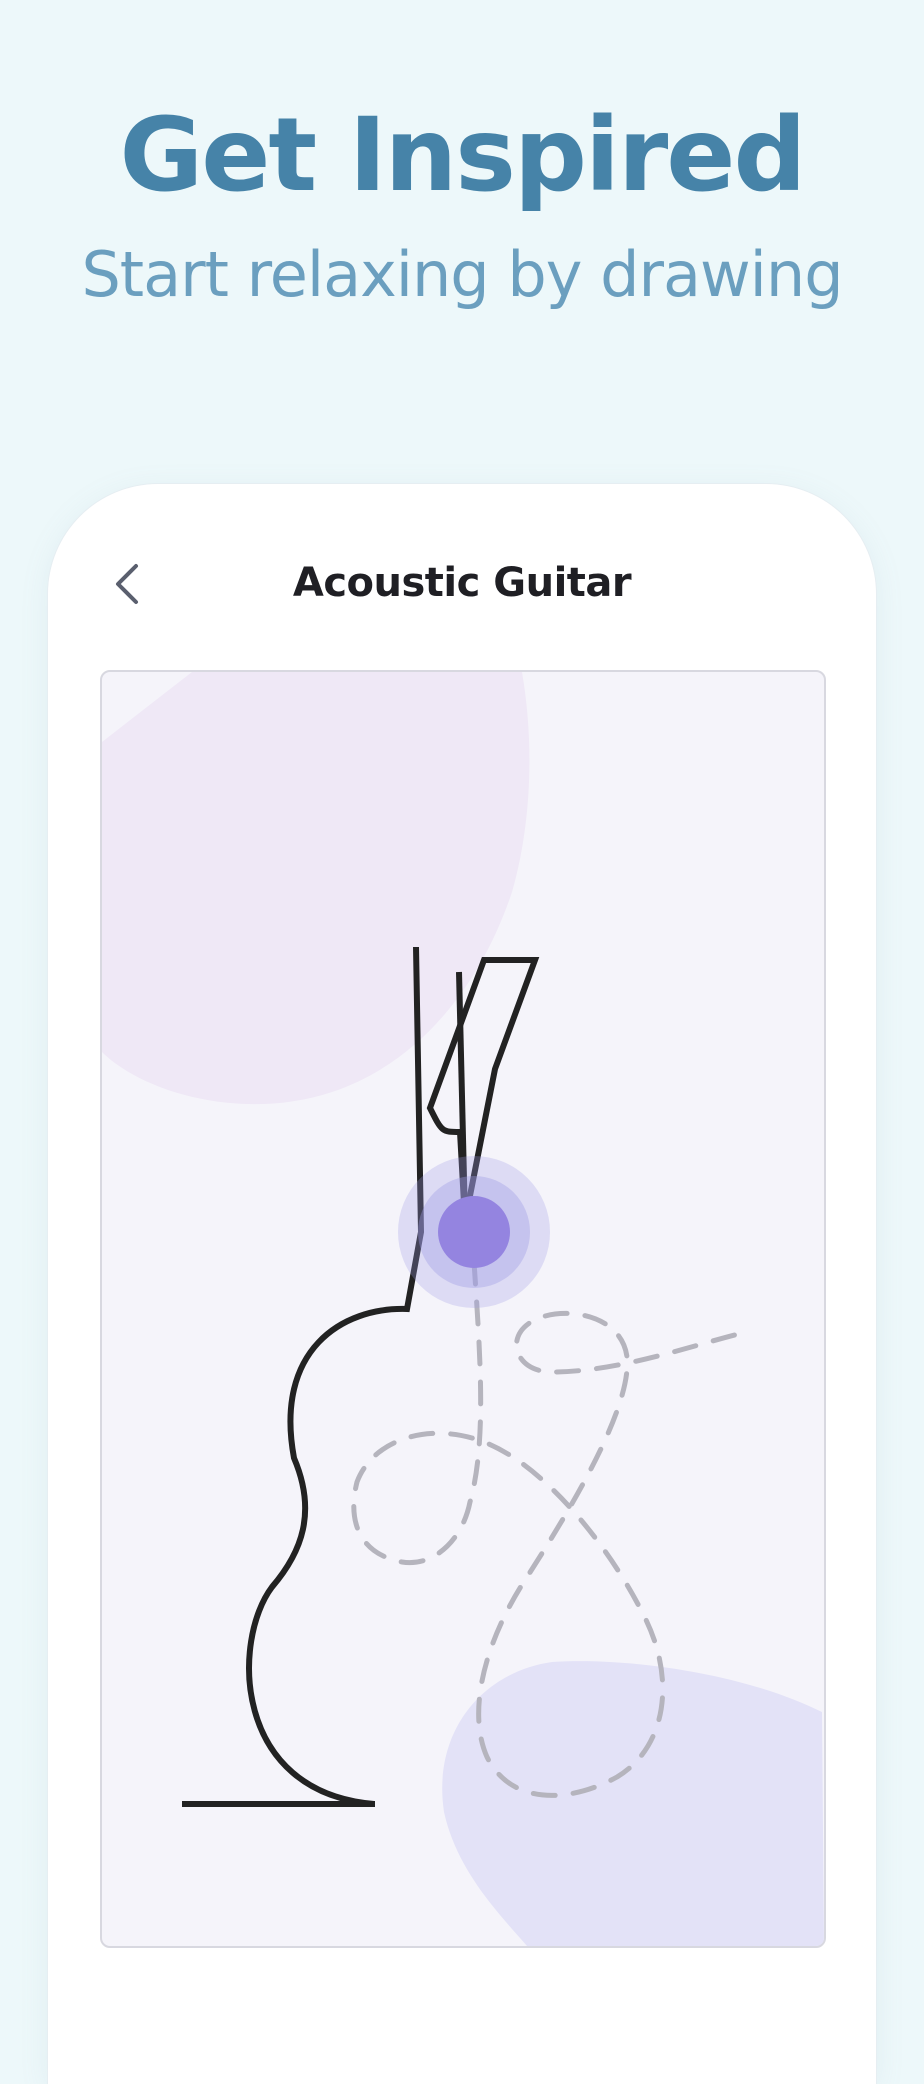 The height and width of the screenshot is (2084, 924). Describe the element at coordinates (633, 1803) in the screenshot. I see `background-blob-bottom` at that location.